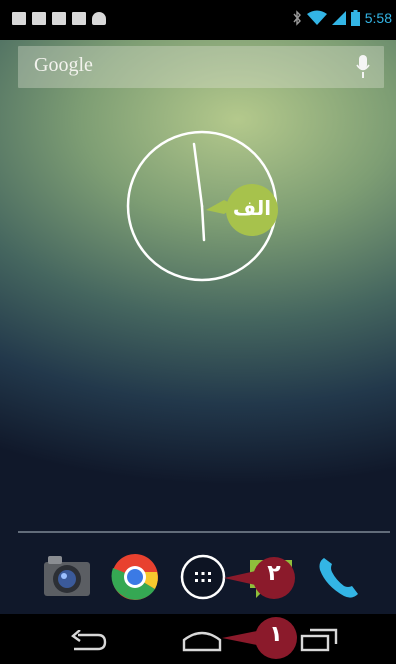 The width and height of the screenshot is (396, 664). Describe the element at coordinates (89, 641) in the screenshot. I see `back-button` at that location.